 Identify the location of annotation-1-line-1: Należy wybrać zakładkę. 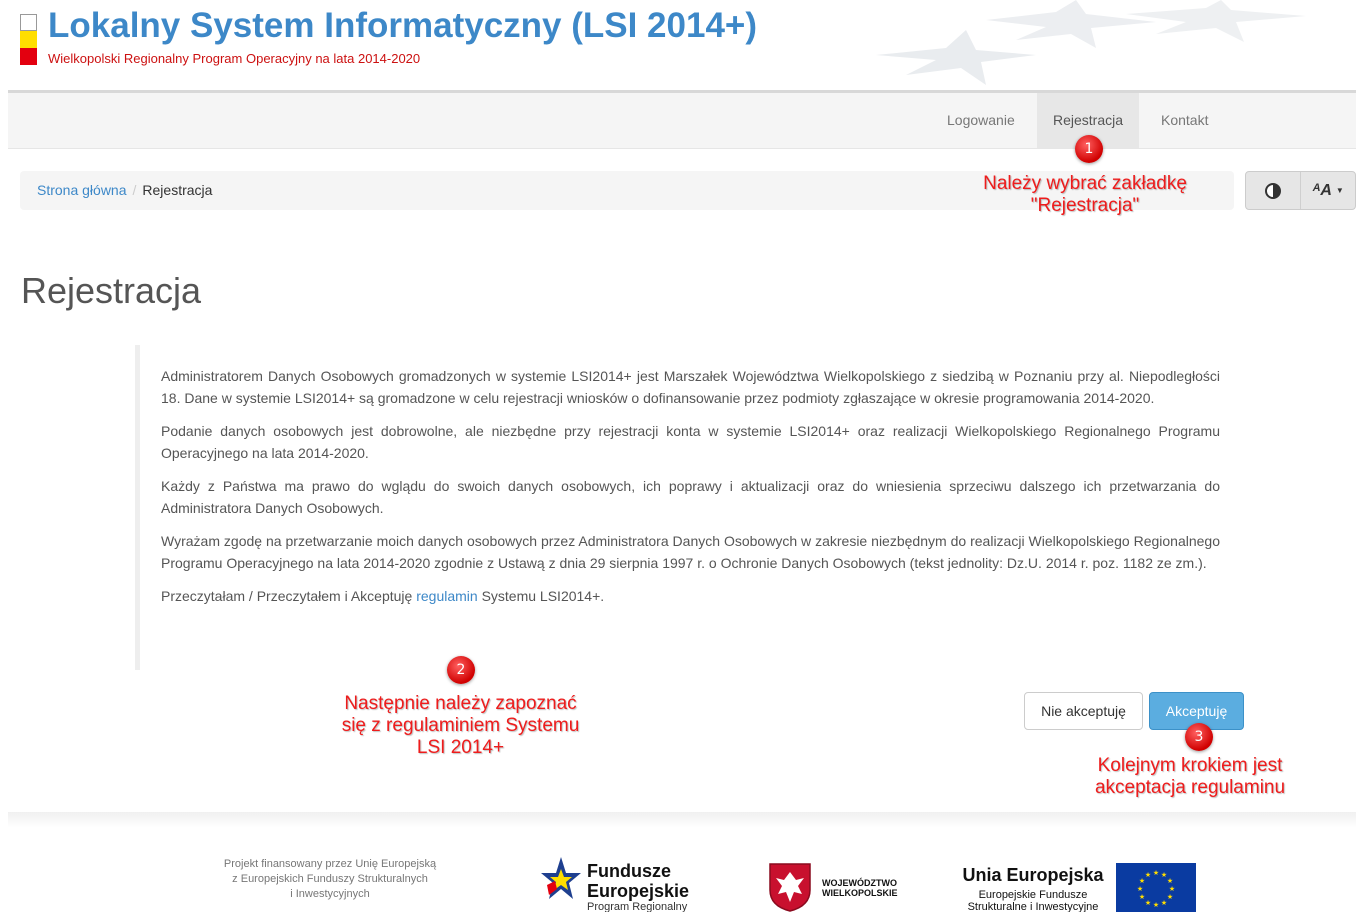
(1085, 183).